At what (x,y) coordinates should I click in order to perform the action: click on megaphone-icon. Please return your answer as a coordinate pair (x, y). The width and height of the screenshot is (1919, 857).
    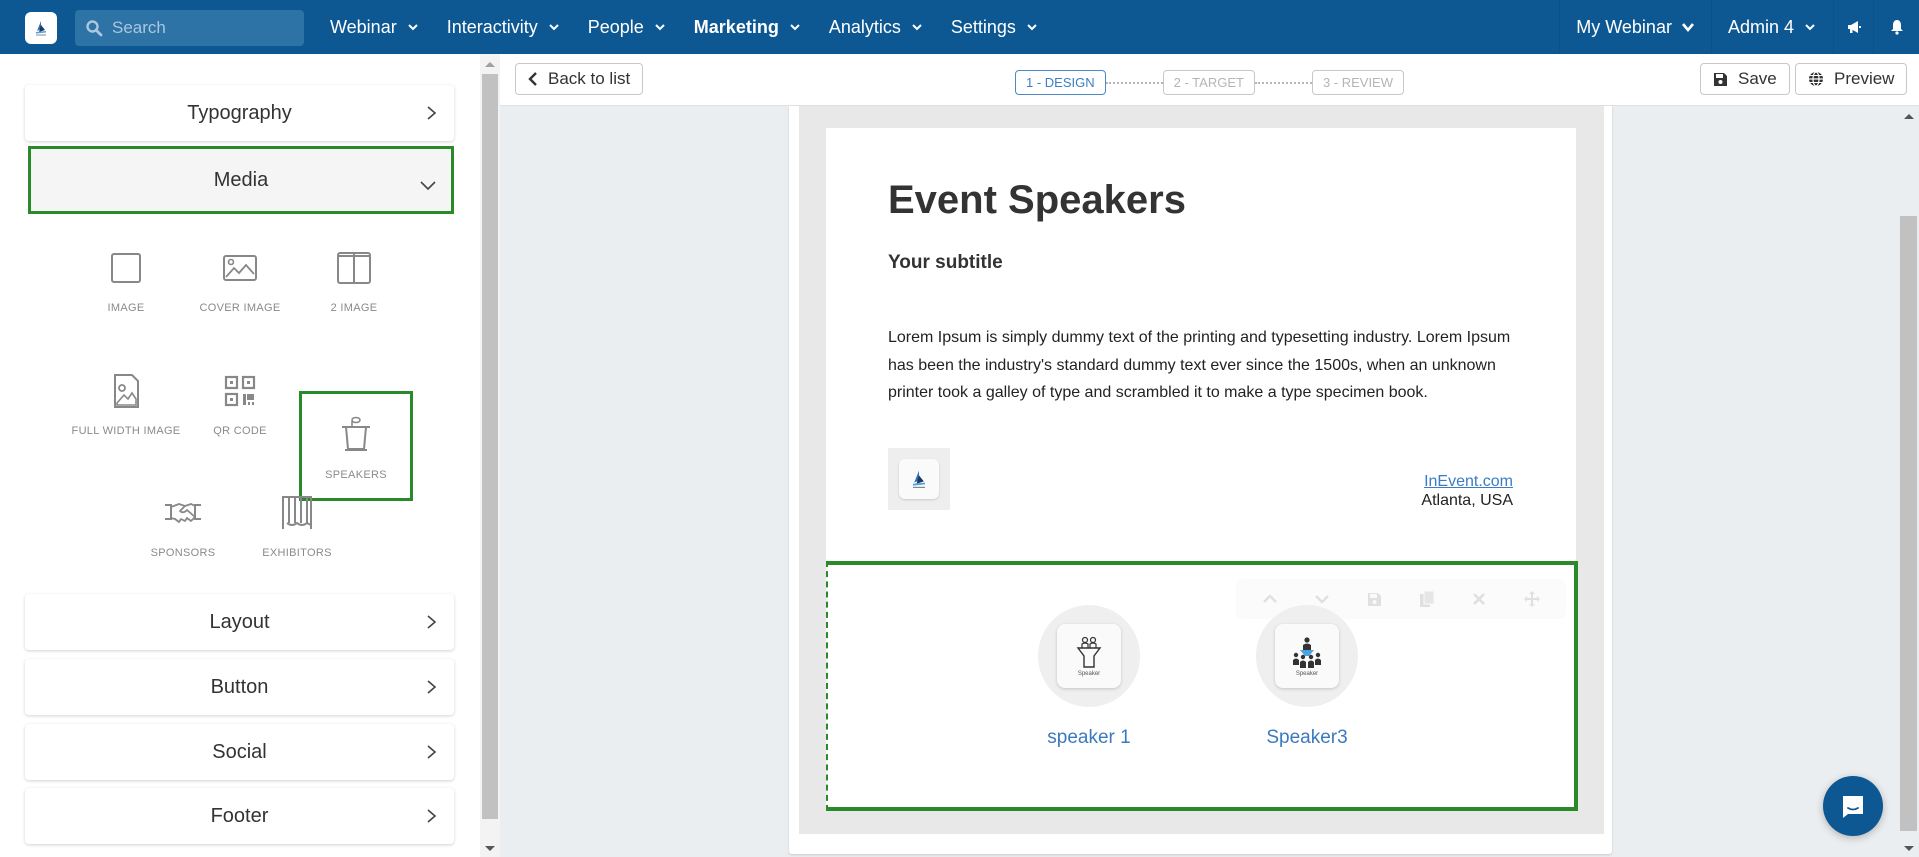
    Looking at the image, I should click on (1854, 27).